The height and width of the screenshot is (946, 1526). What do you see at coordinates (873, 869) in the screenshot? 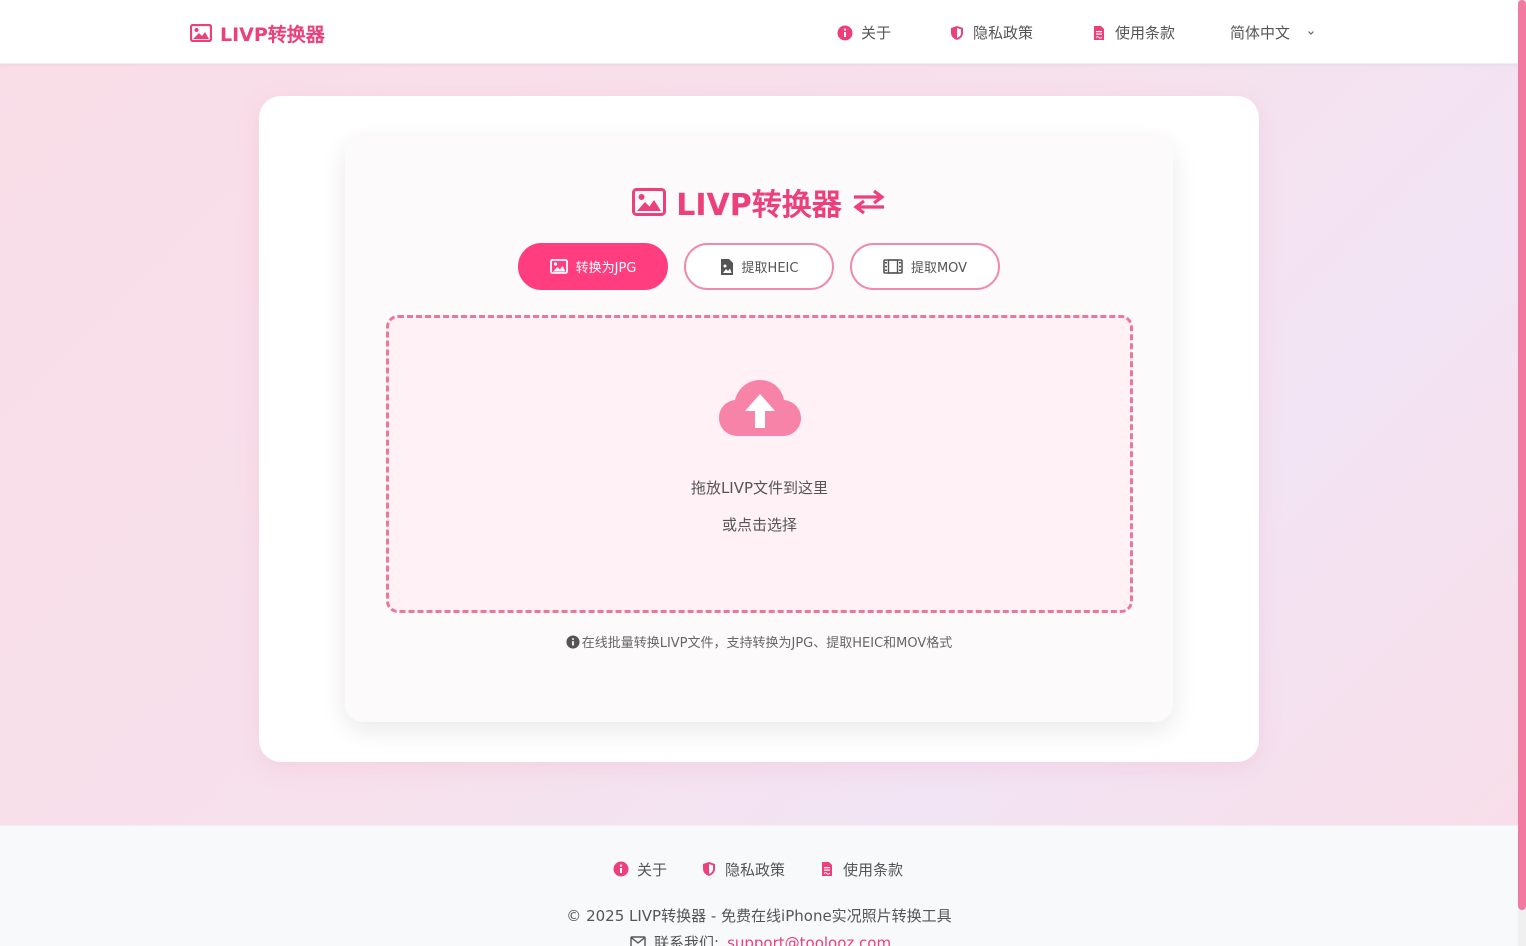
I see `footer-terms-label: 使用条款` at bounding box center [873, 869].